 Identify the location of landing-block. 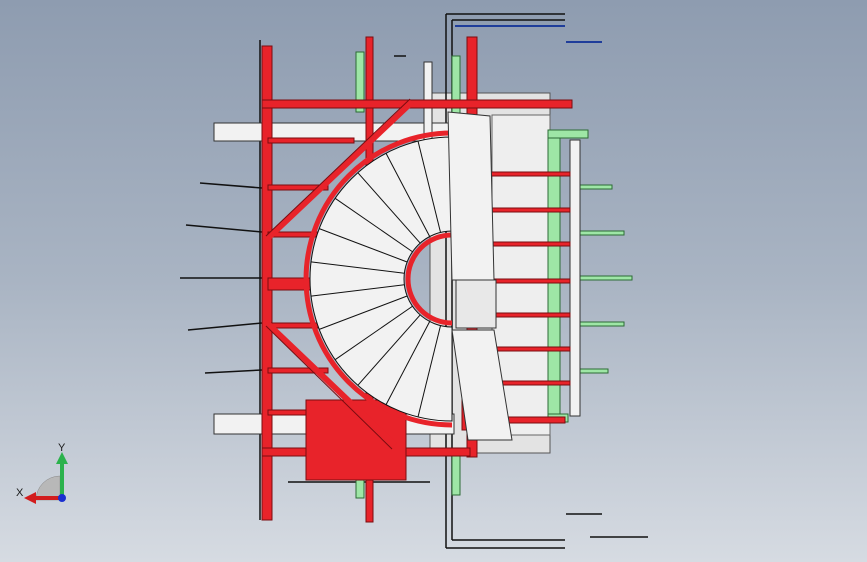
(476, 304).